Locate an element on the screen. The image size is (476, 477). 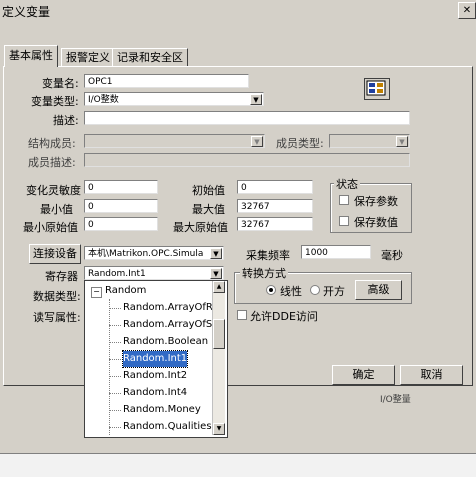
connect-device-button: 连接设备 is located at coordinates (55, 254).